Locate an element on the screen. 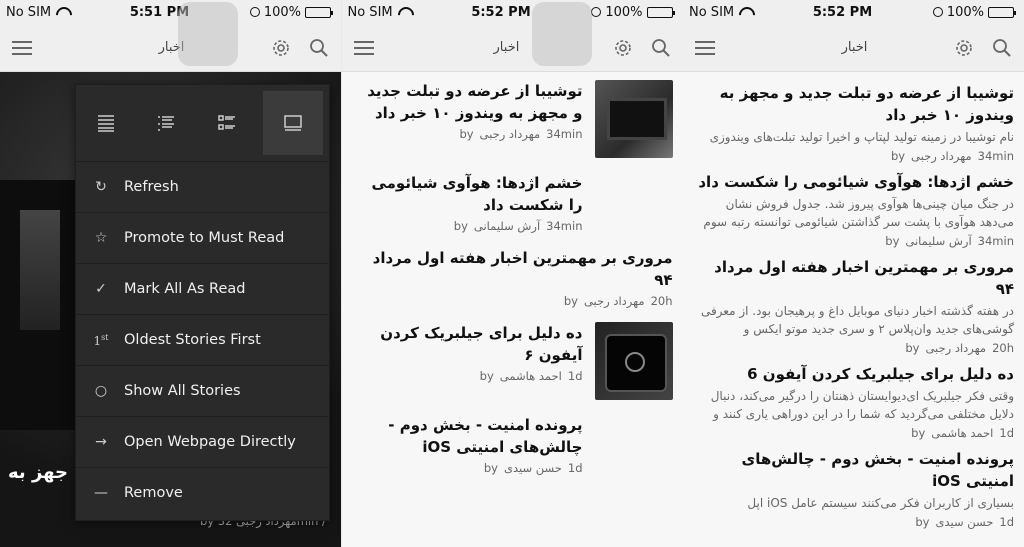 Image resolution: width=1024 pixels, height=547 pixels. view-cards-button is located at coordinates (227, 123).